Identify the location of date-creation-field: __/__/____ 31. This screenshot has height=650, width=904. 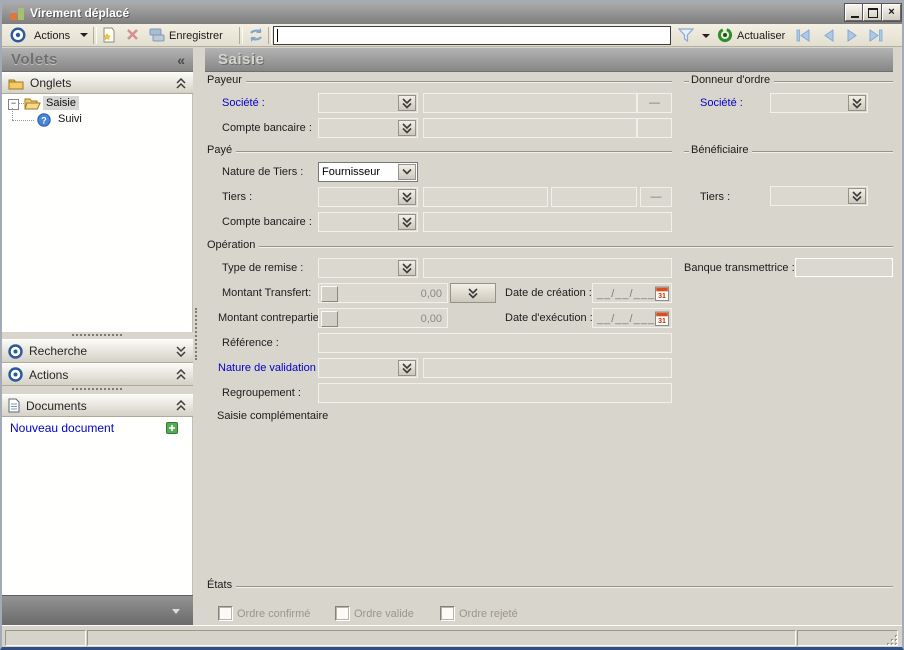
(632, 293).